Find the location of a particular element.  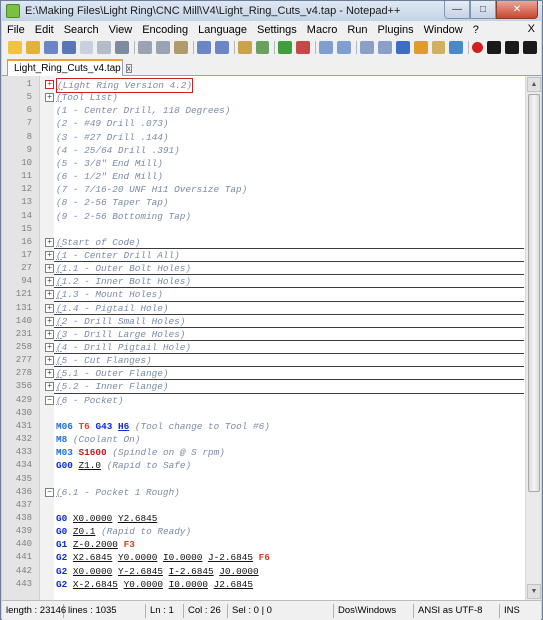

tab-close-icon: x is located at coordinates (128, 68).